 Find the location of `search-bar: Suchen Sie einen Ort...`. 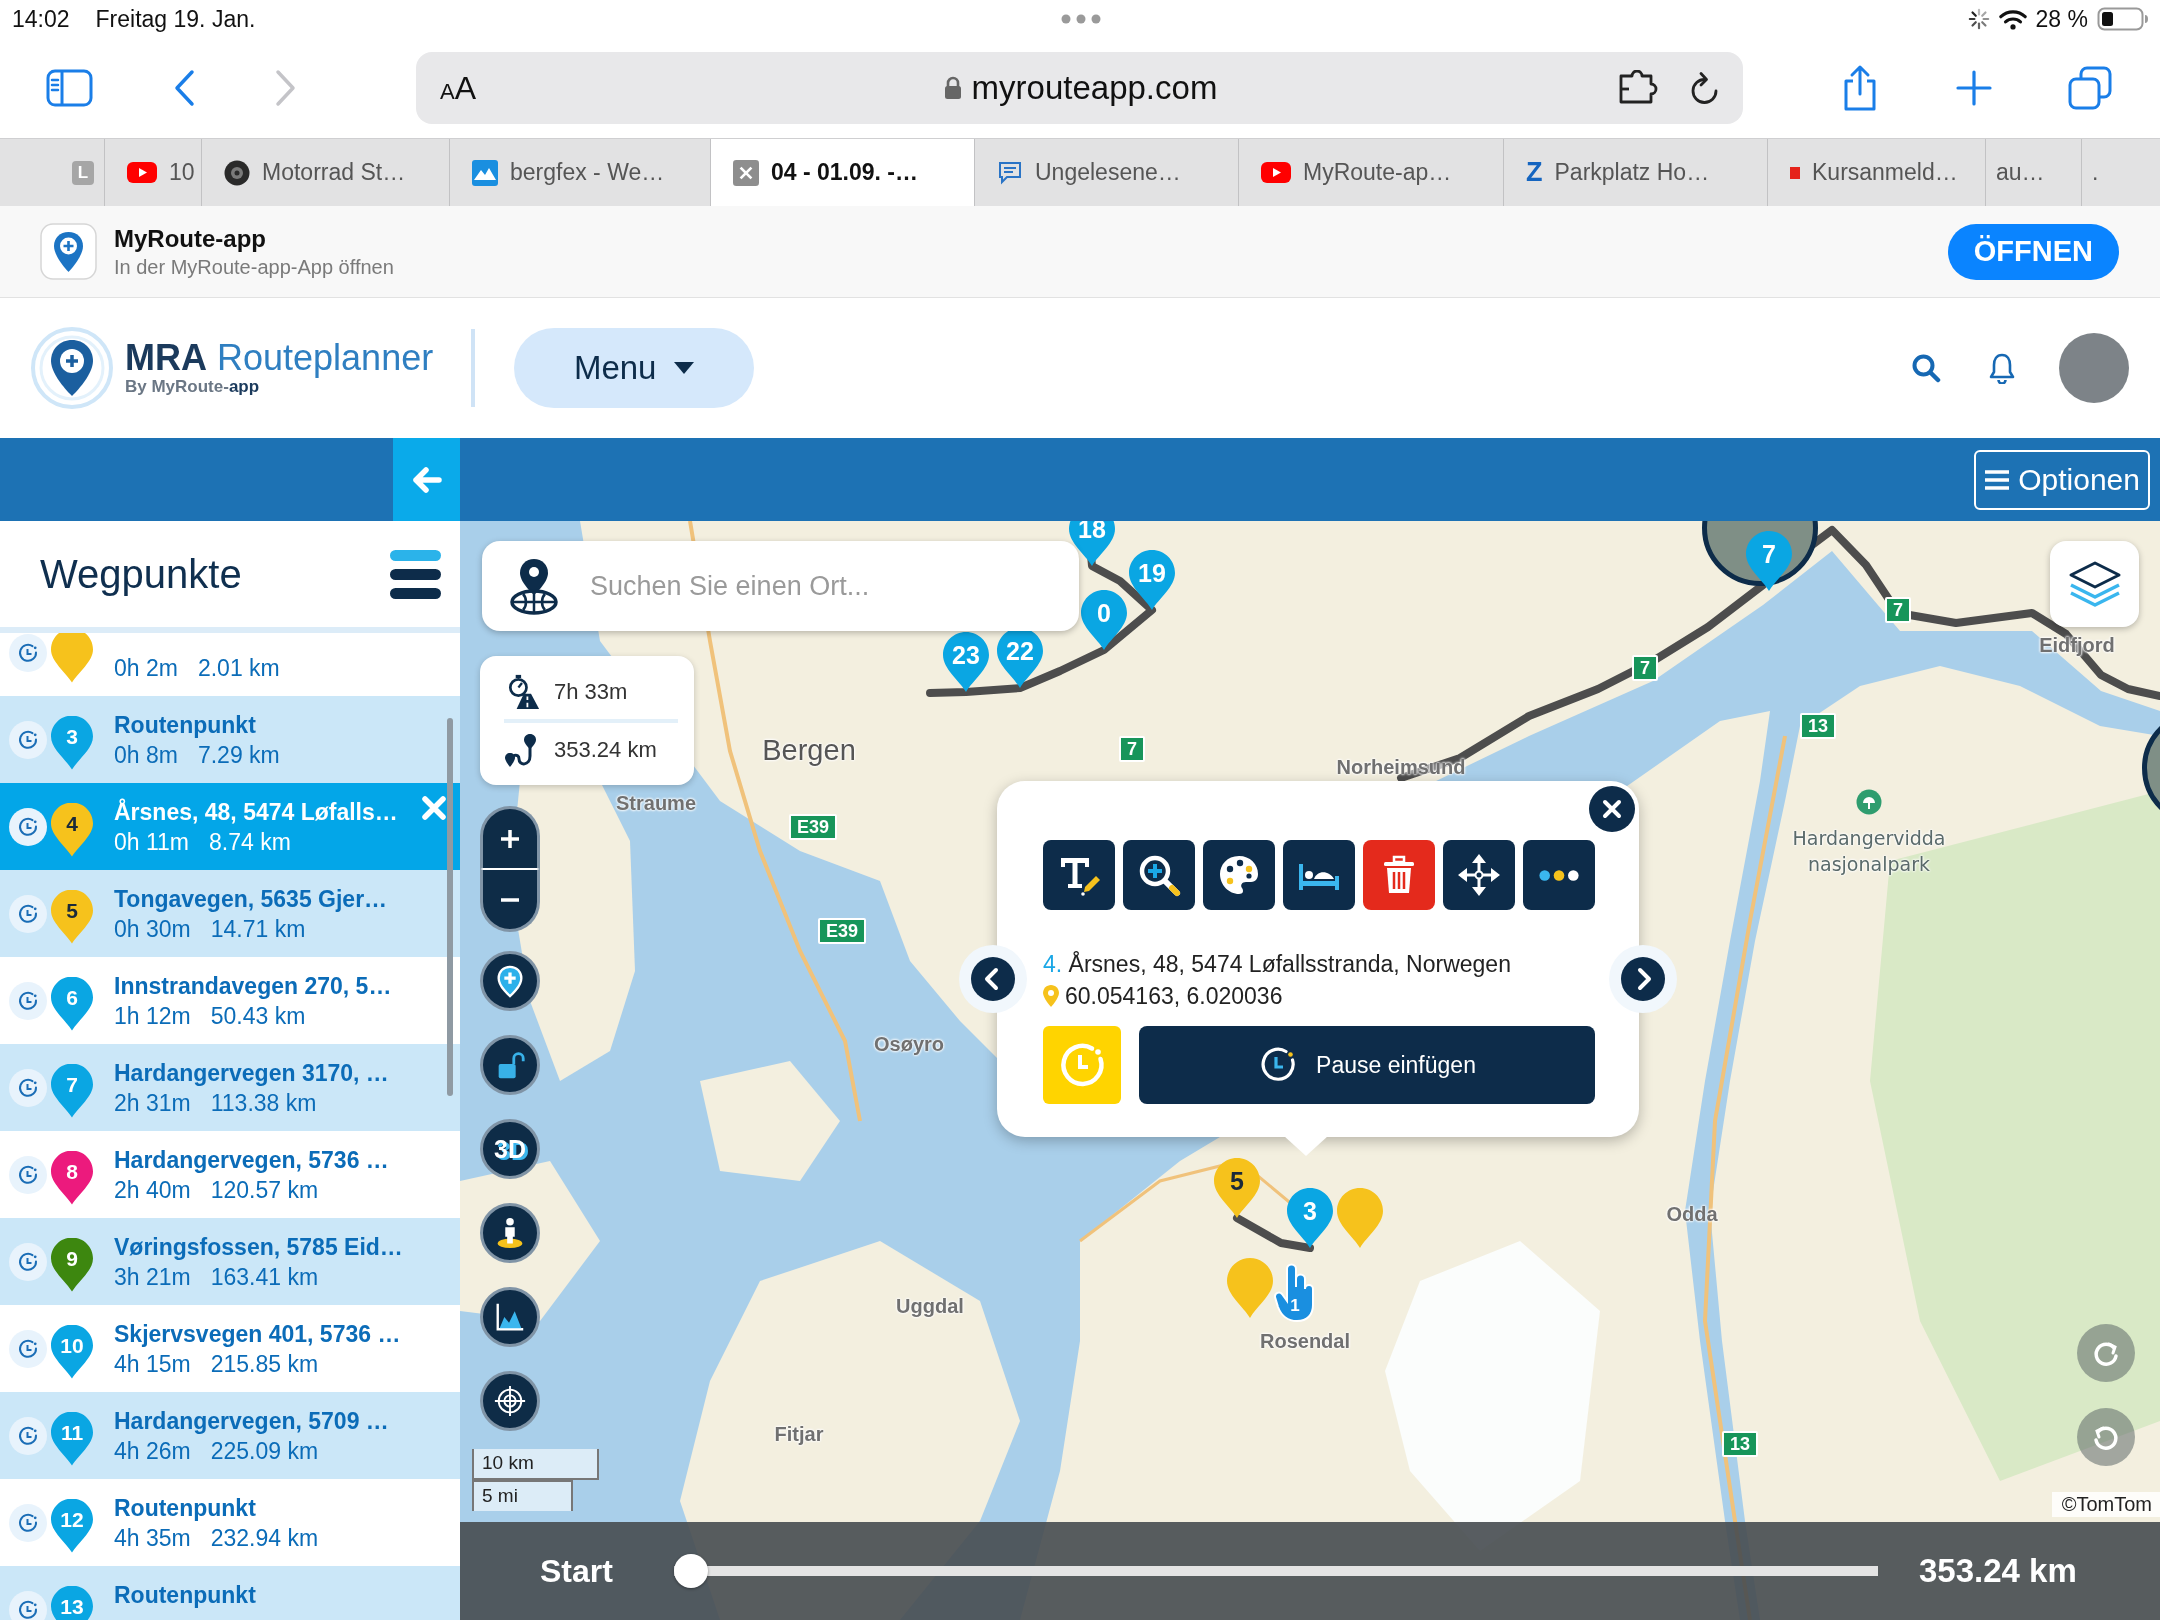

search-bar: Suchen Sie einen Ort... is located at coordinates (780, 586).